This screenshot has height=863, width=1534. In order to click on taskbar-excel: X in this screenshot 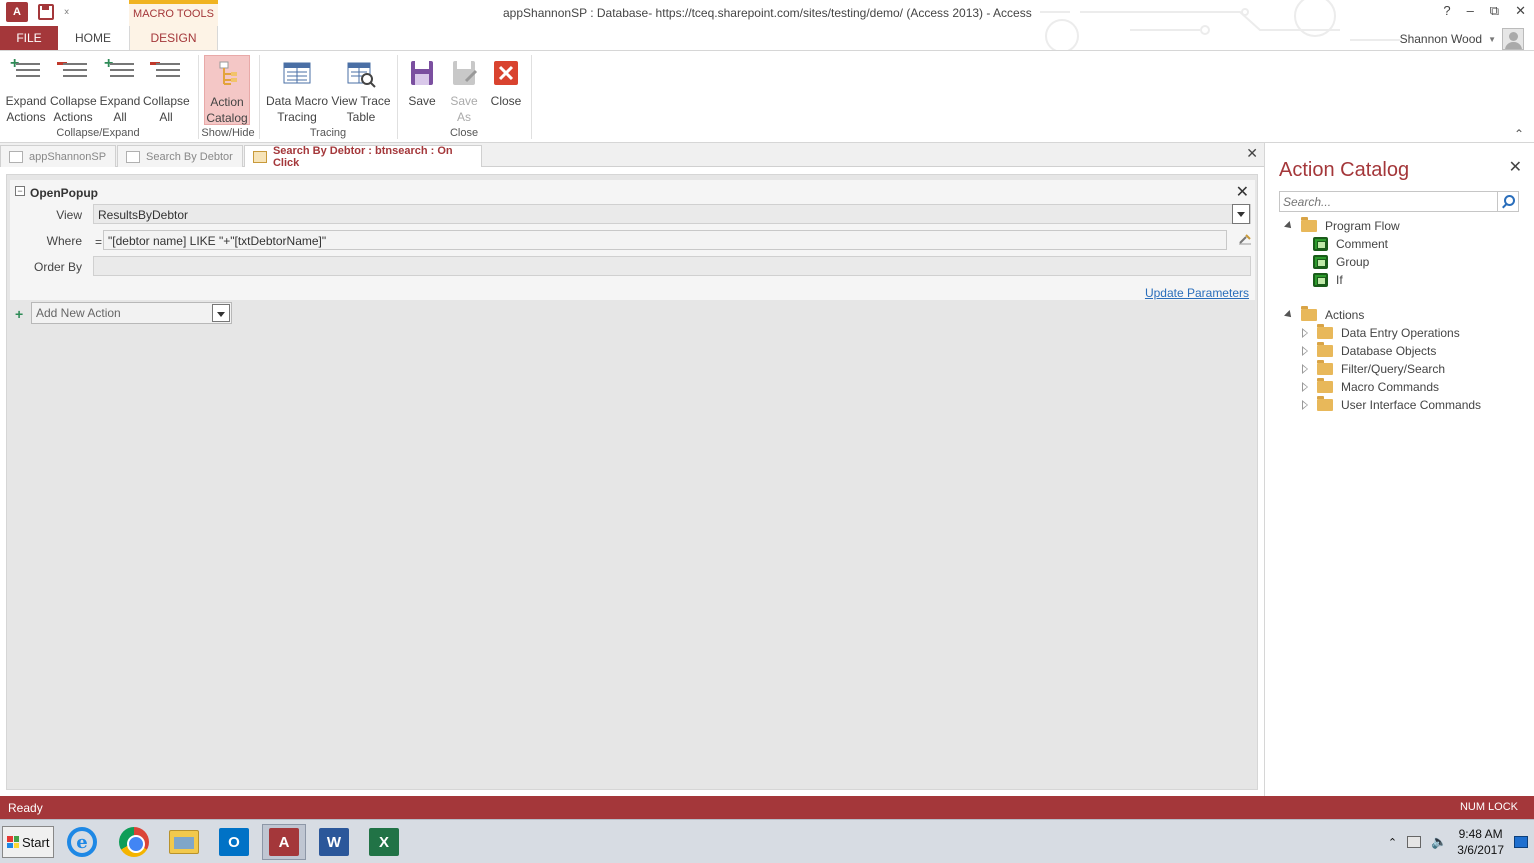, I will do `click(384, 842)`.